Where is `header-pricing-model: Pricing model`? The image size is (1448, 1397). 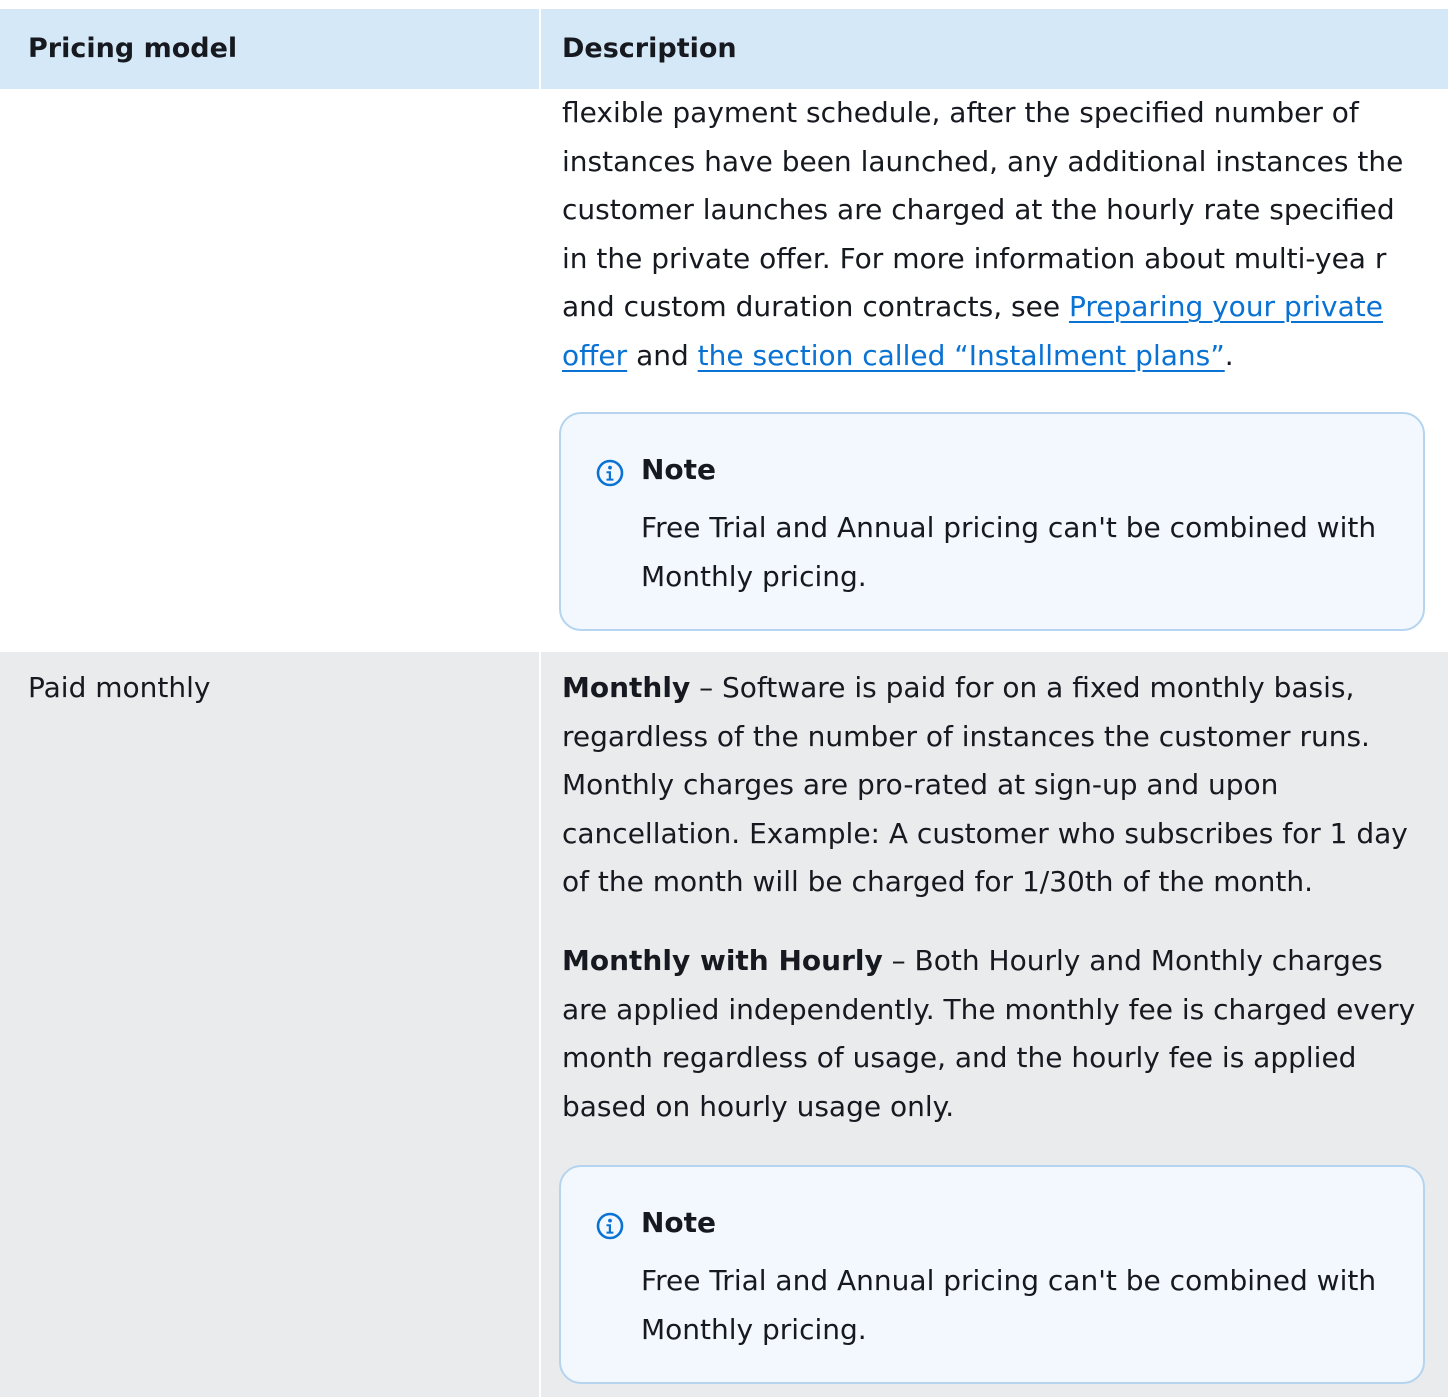
header-pricing-model: Pricing model is located at coordinates (133, 48).